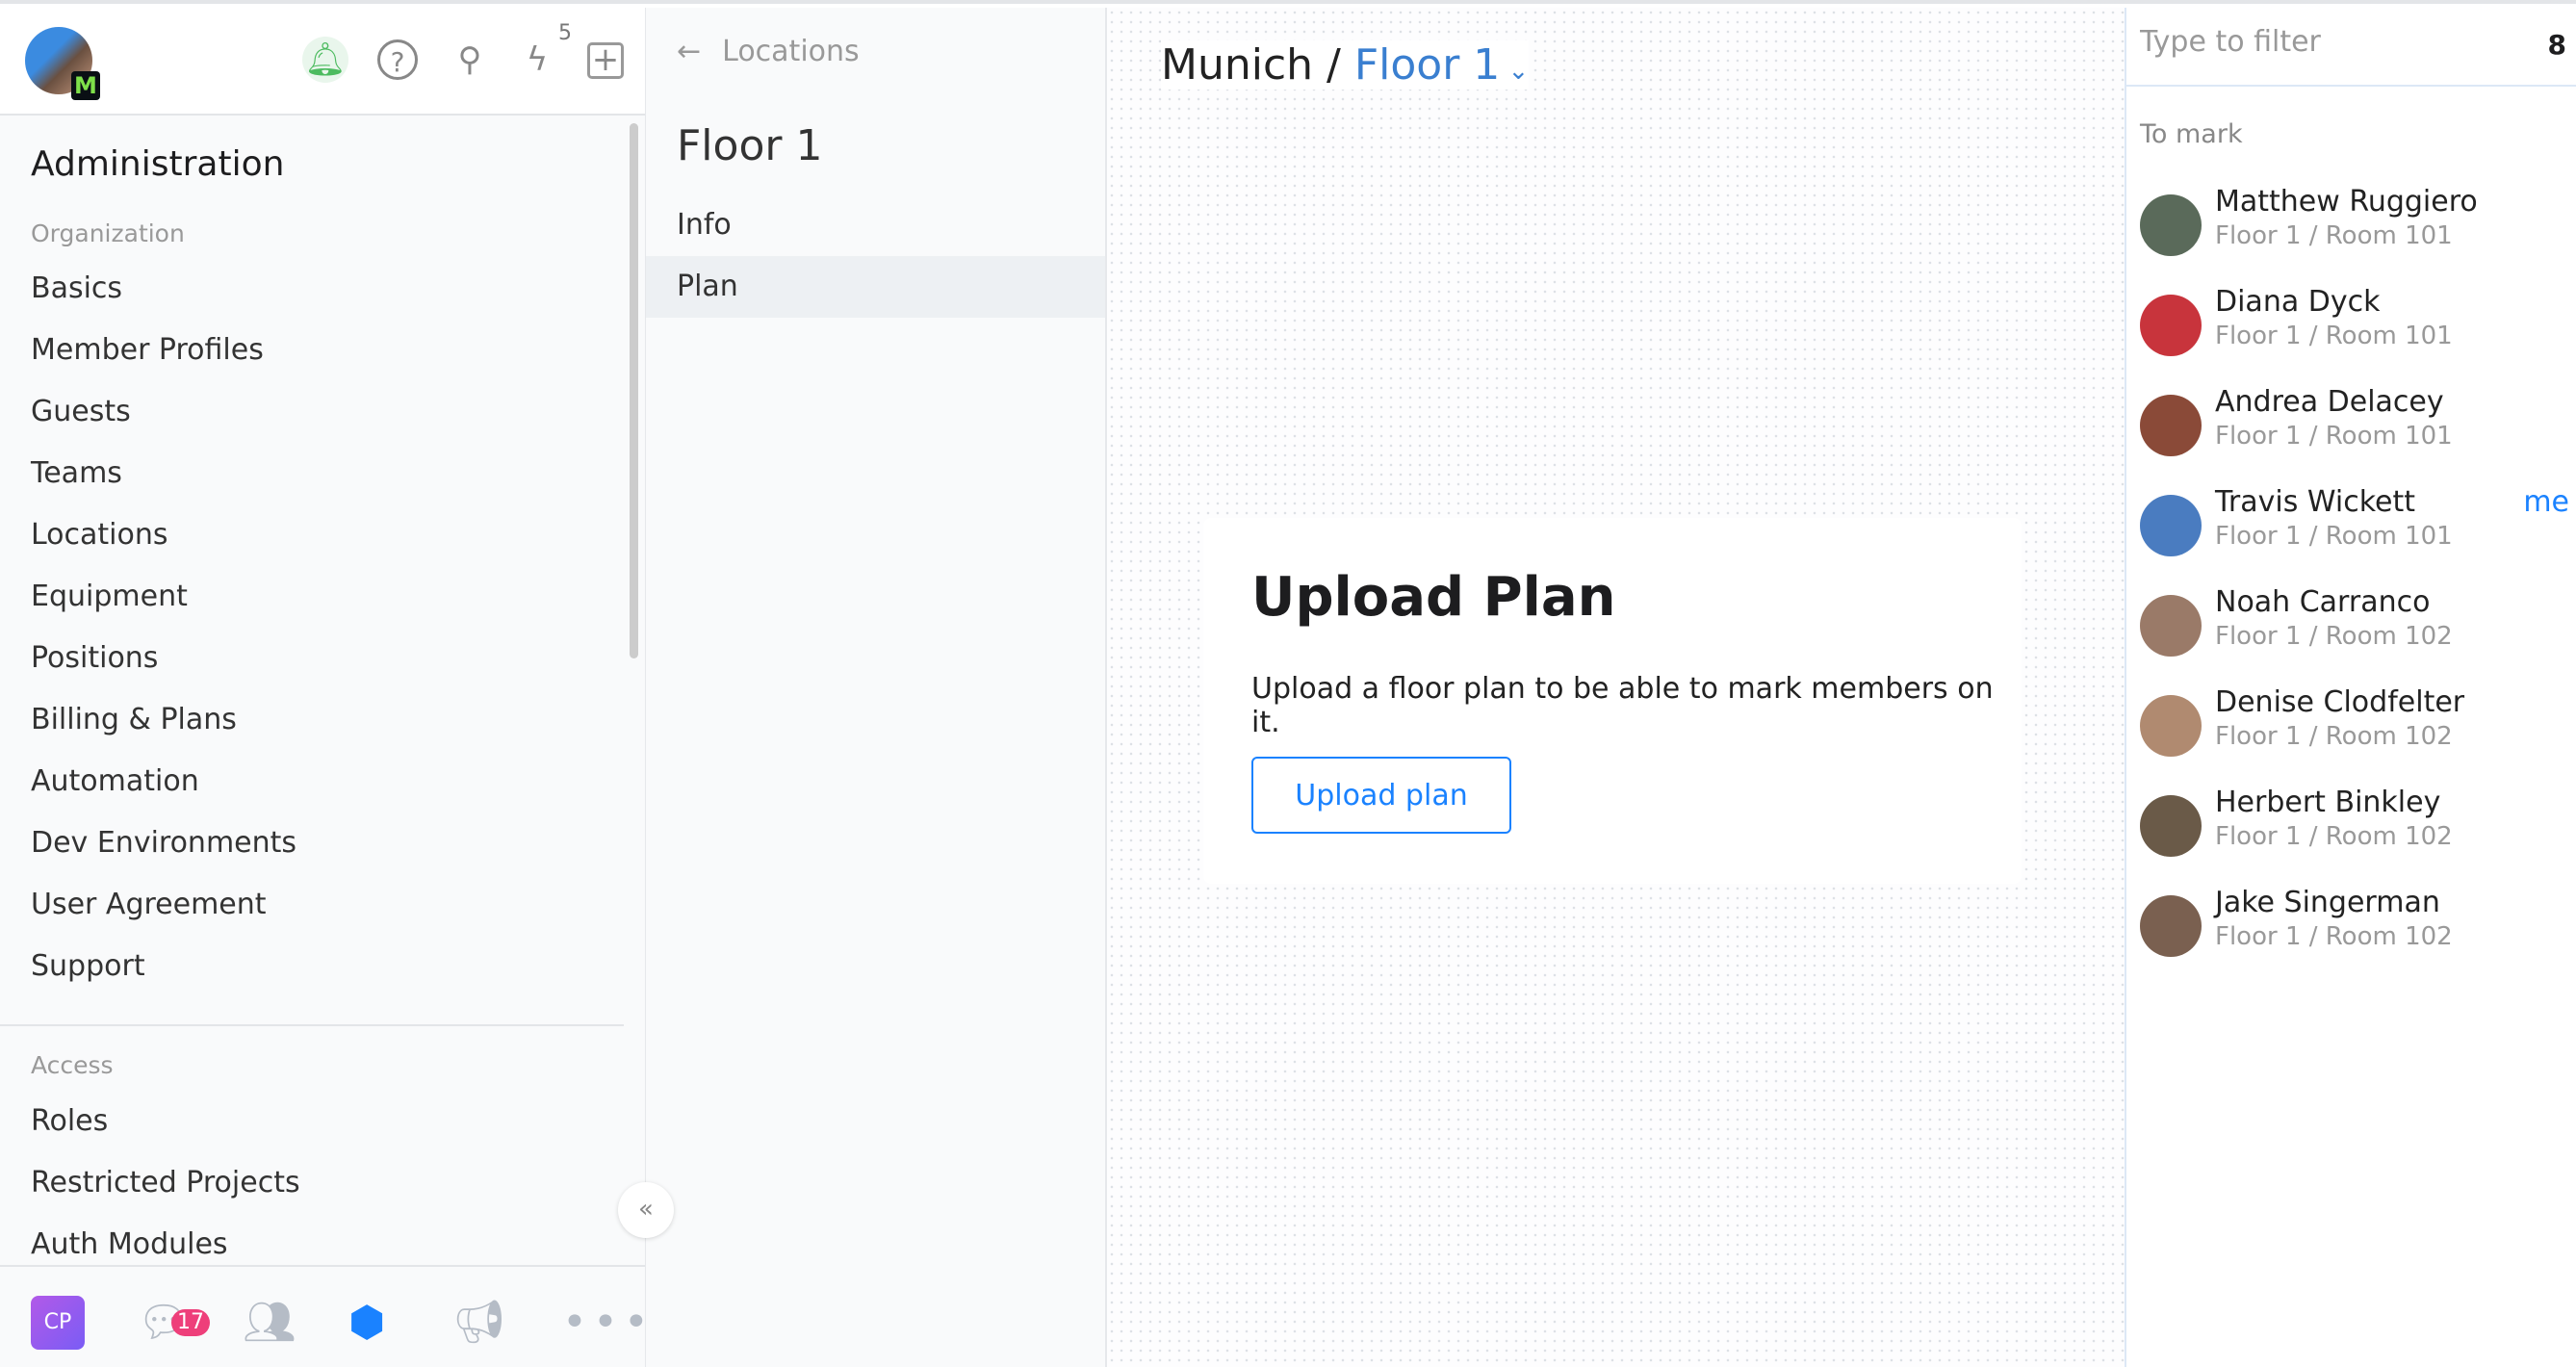 This screenshot has width=2576, height=1367. I want to click on member-item: Matthew Ruggiero Floor 1 / Room 101, so click(2351, 228).